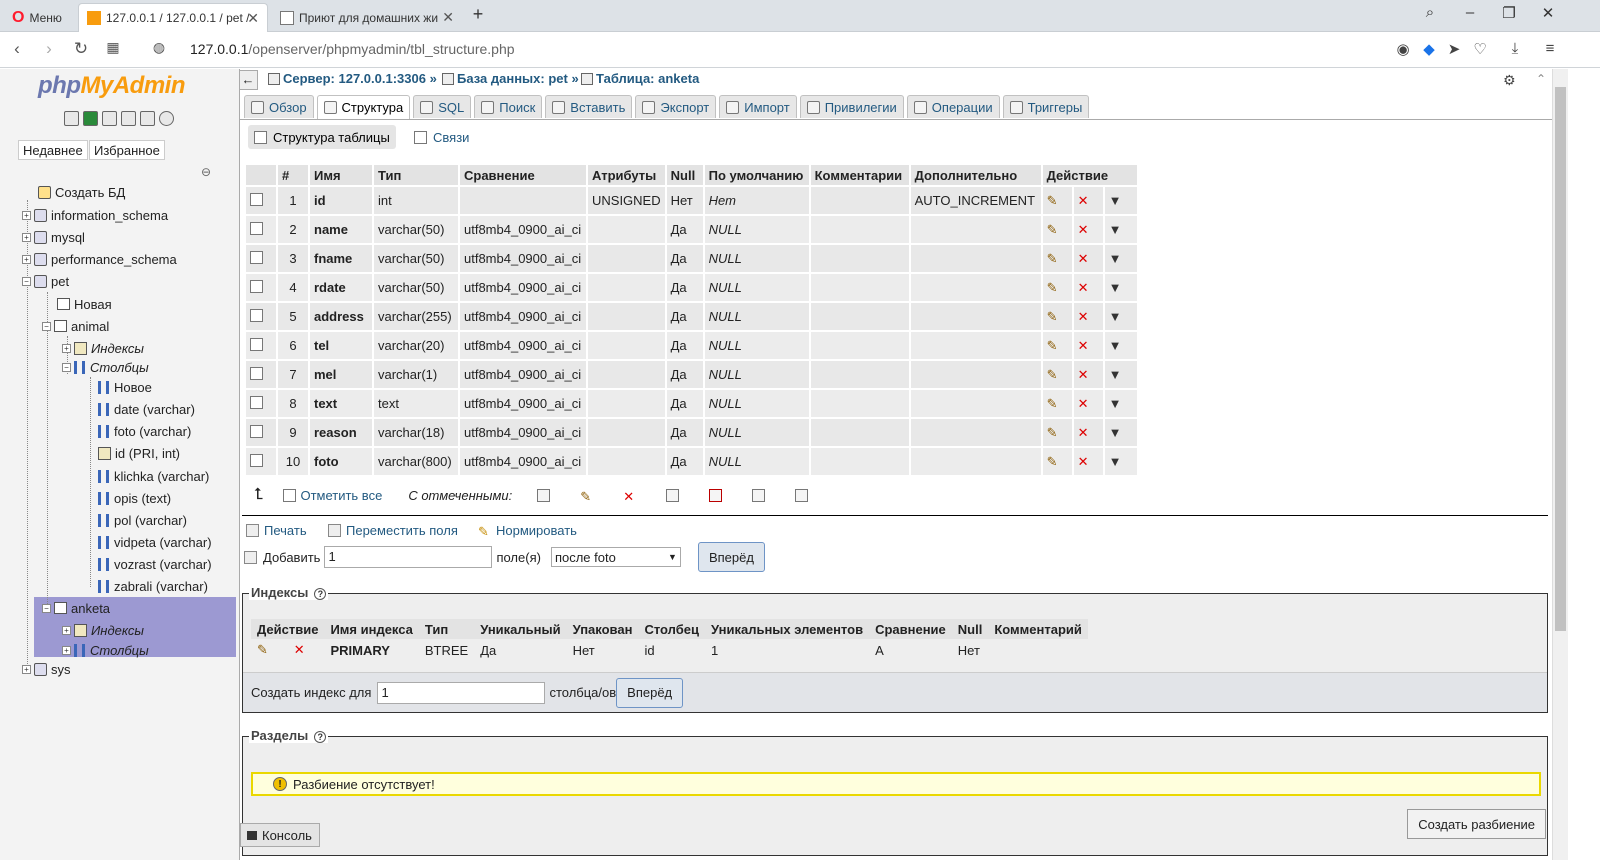 This screenshot has height=860, width=1600. Describe the element at coordinates (144, 431) in the screenshot. I see `tree-column: foto (varchar)` at that location.